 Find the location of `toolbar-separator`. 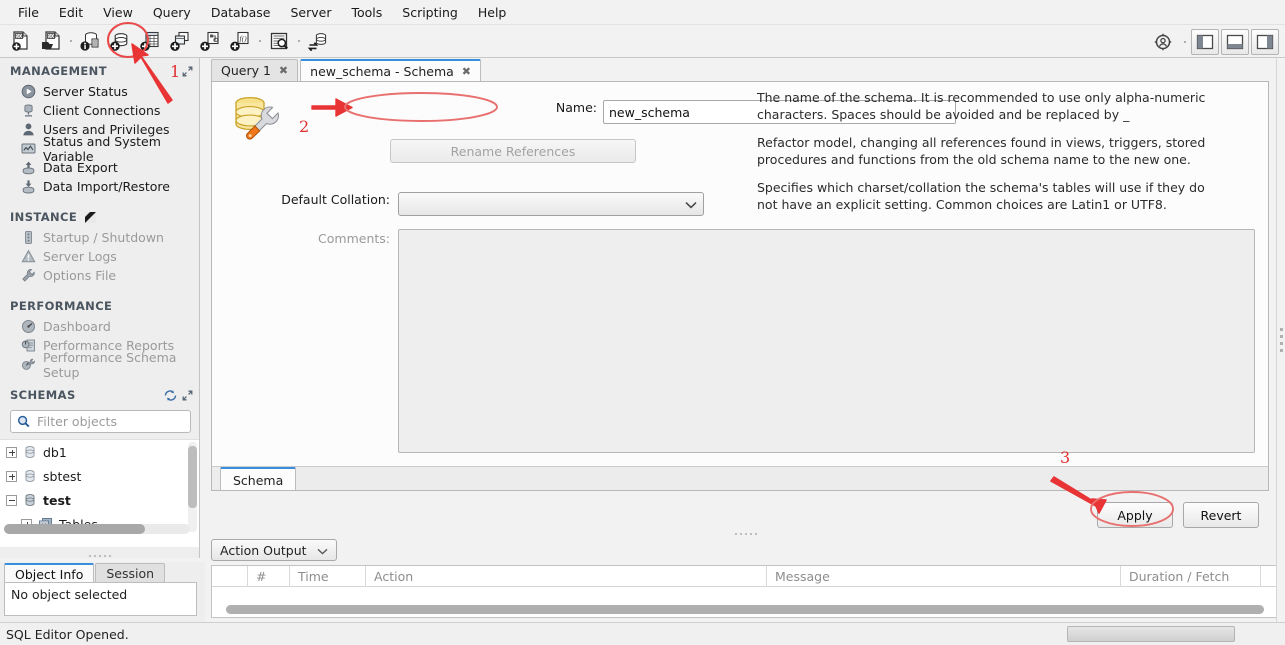

toolbar-separator is located at coordinates (70, 41).